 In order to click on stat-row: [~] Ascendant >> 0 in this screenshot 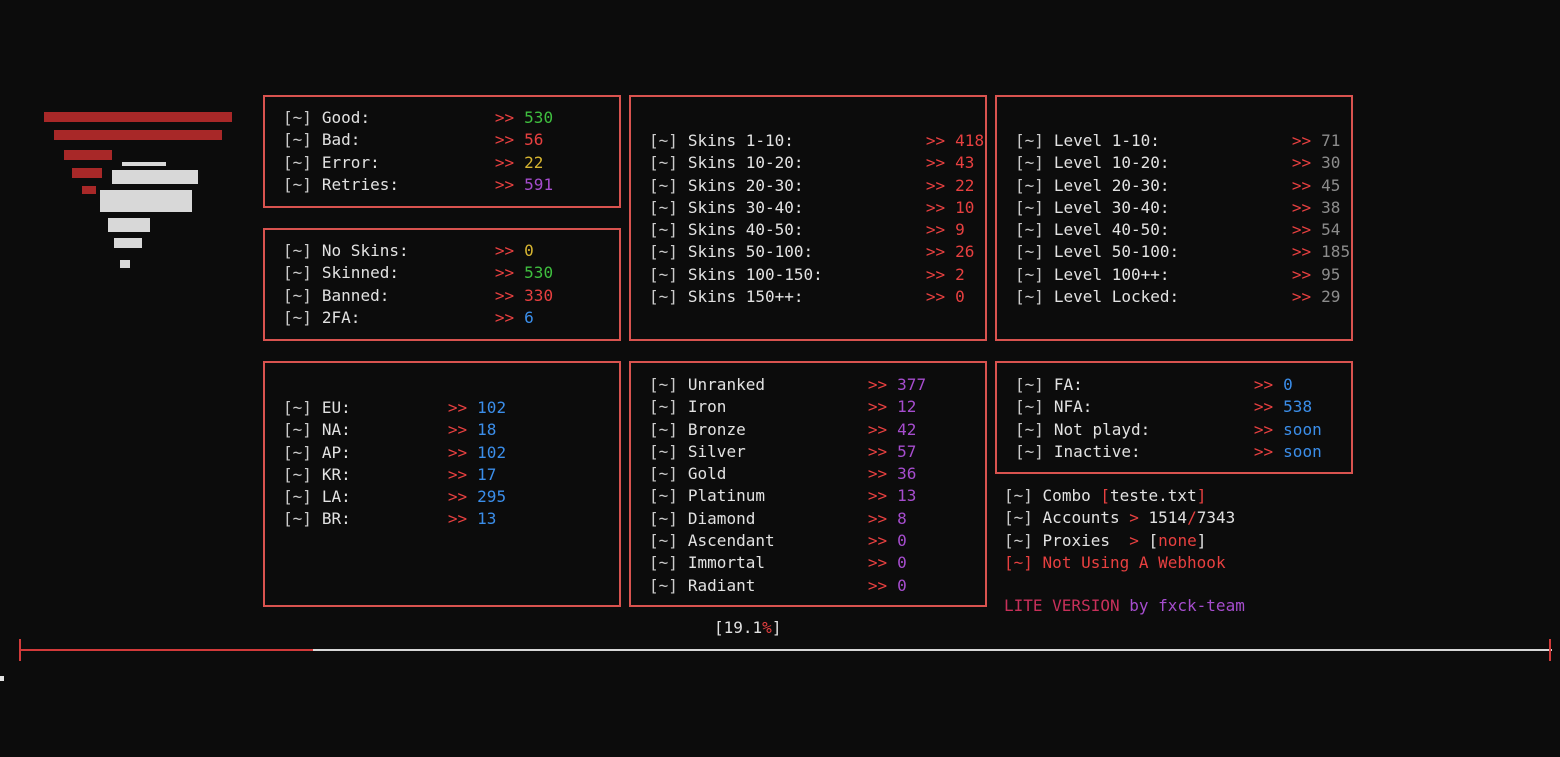, I will do `click(787, 541)`.